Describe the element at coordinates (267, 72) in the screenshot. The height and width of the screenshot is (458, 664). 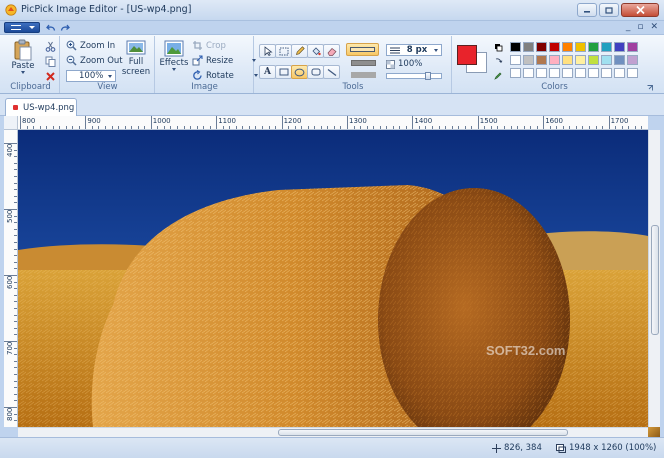
I see `text-tool: A` at that location.